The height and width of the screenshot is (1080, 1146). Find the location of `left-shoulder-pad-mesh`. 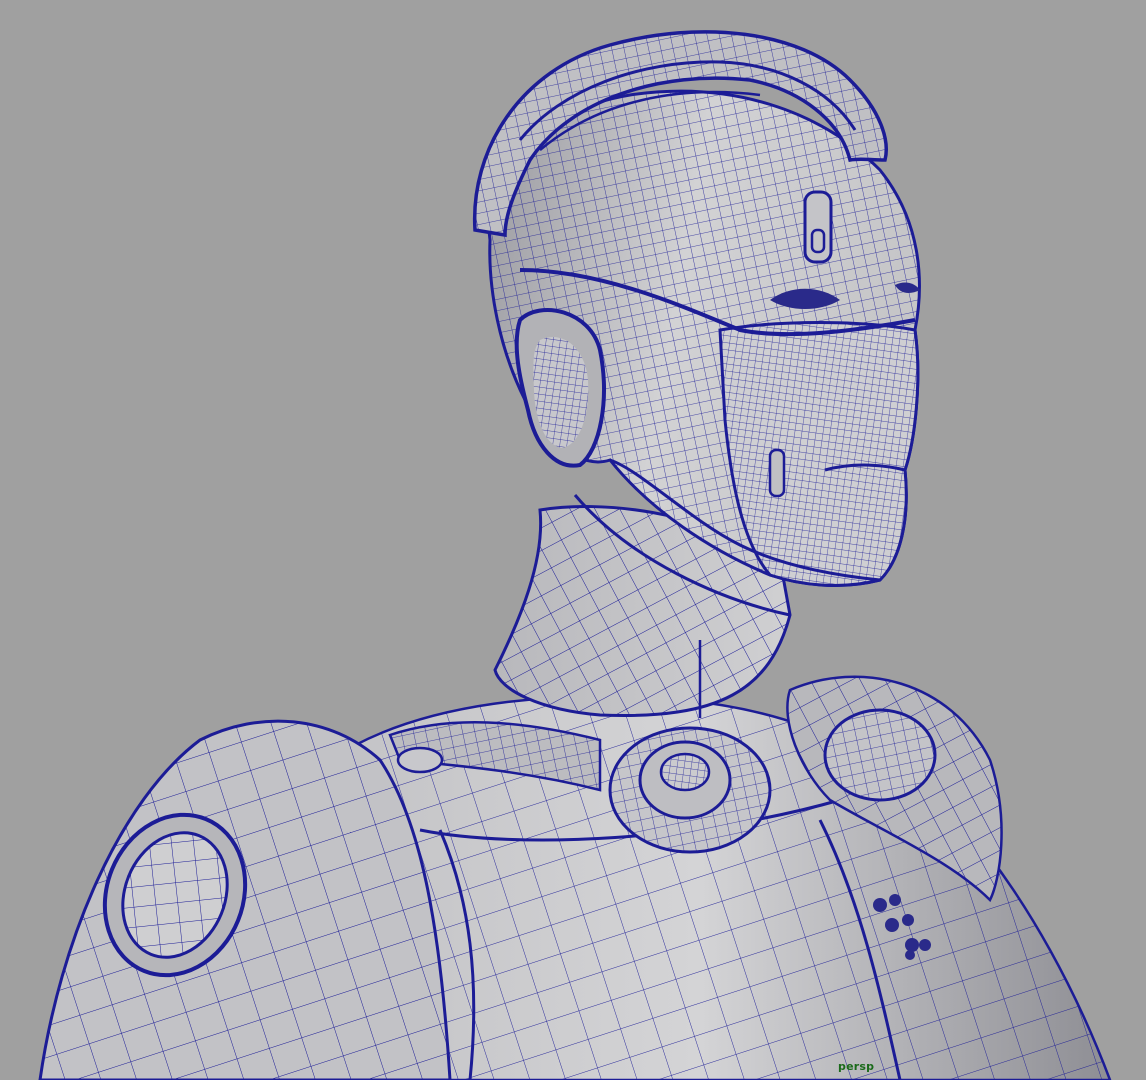

left-shoulder-pad-mesh is located at coordinates (245, 899).